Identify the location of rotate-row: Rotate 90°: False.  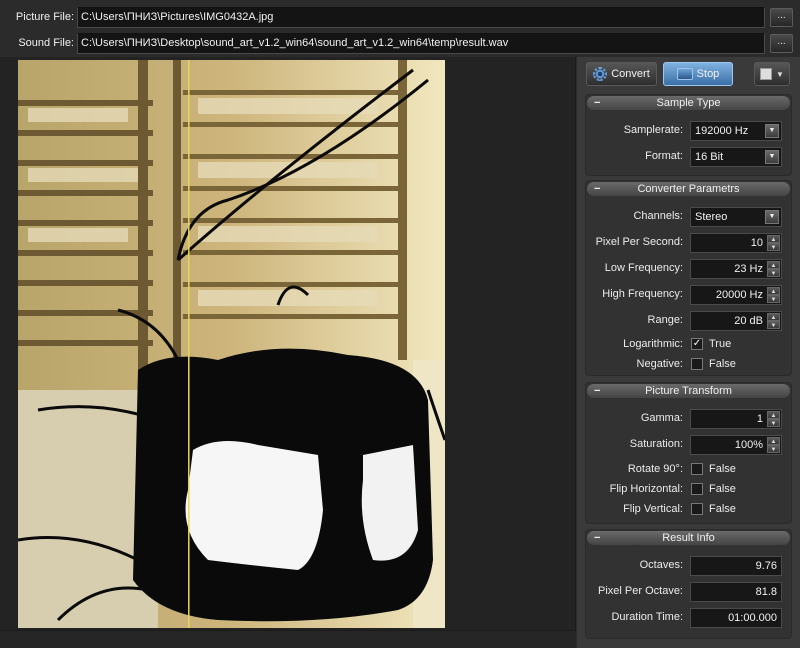
(688, 470).